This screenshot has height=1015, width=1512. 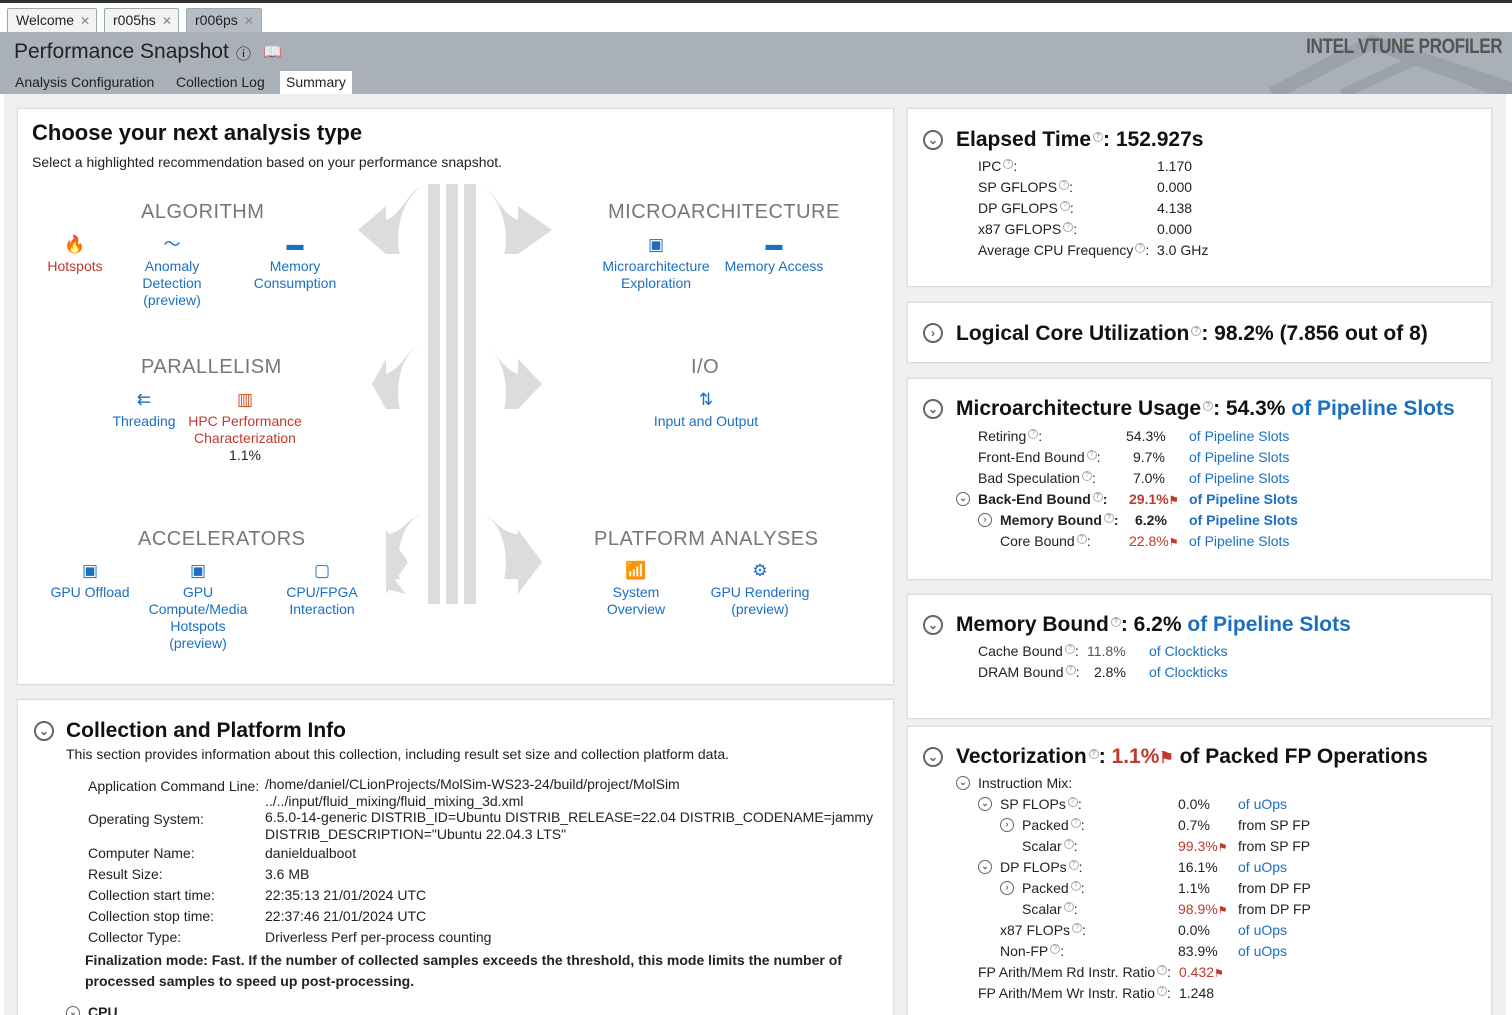 What do you see at coordinates (316, 82) in the screenshot?
I see `tab-summary: Summary` at bounding box center [316, 82].